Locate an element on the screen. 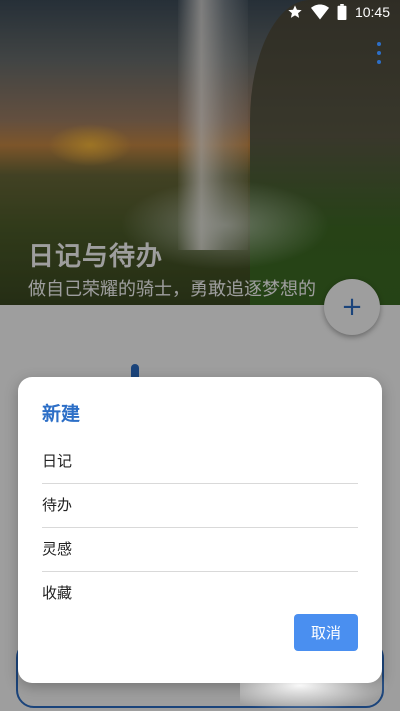  sparkle-decoration is located at coordinates (315, 685).